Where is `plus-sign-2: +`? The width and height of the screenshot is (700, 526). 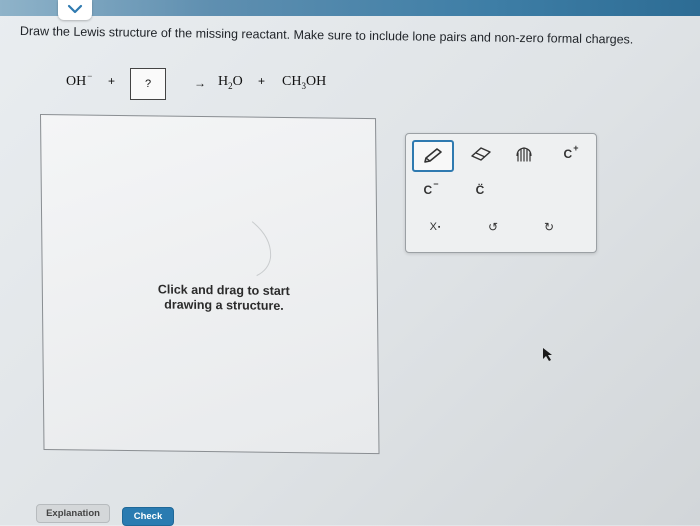
plus-sign-2: + is located at coordinates (262, 81).